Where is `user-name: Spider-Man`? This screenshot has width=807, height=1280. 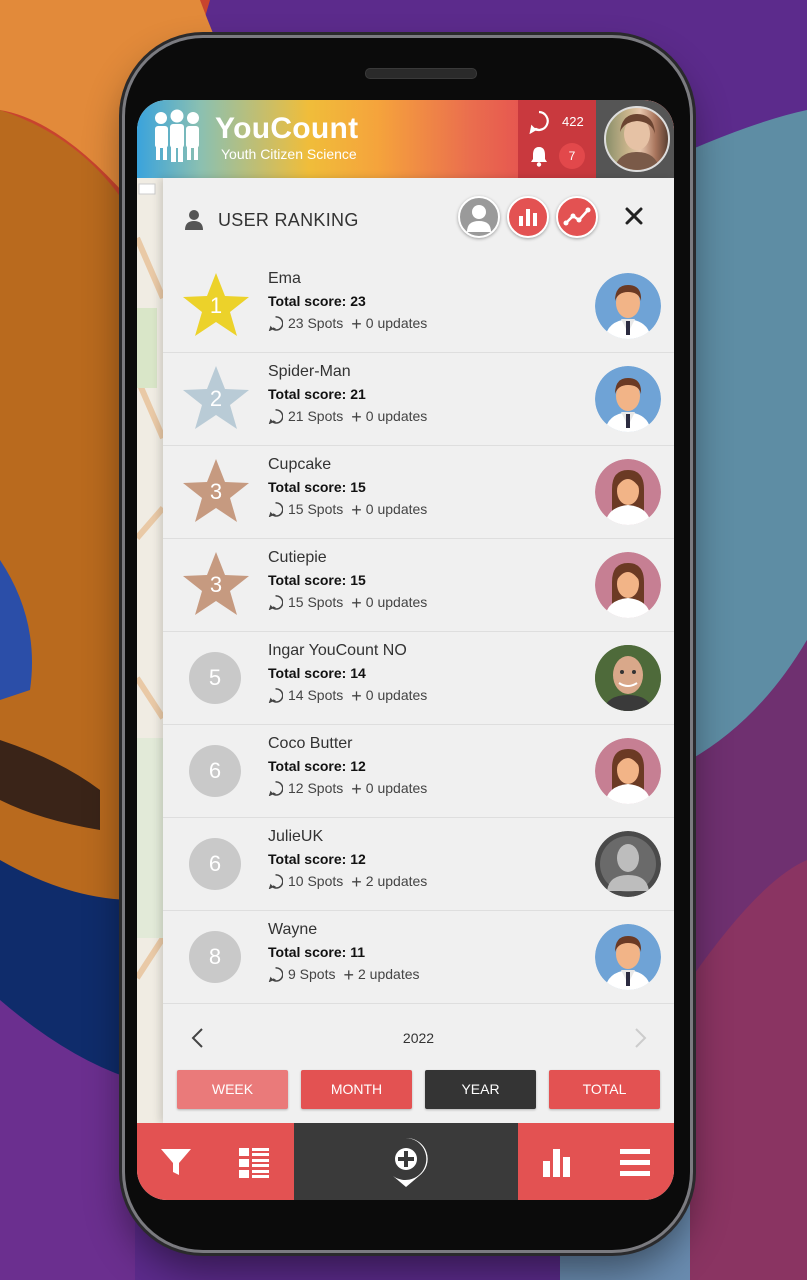
user-name: Spider-Man is located at coordinates (309, 371).